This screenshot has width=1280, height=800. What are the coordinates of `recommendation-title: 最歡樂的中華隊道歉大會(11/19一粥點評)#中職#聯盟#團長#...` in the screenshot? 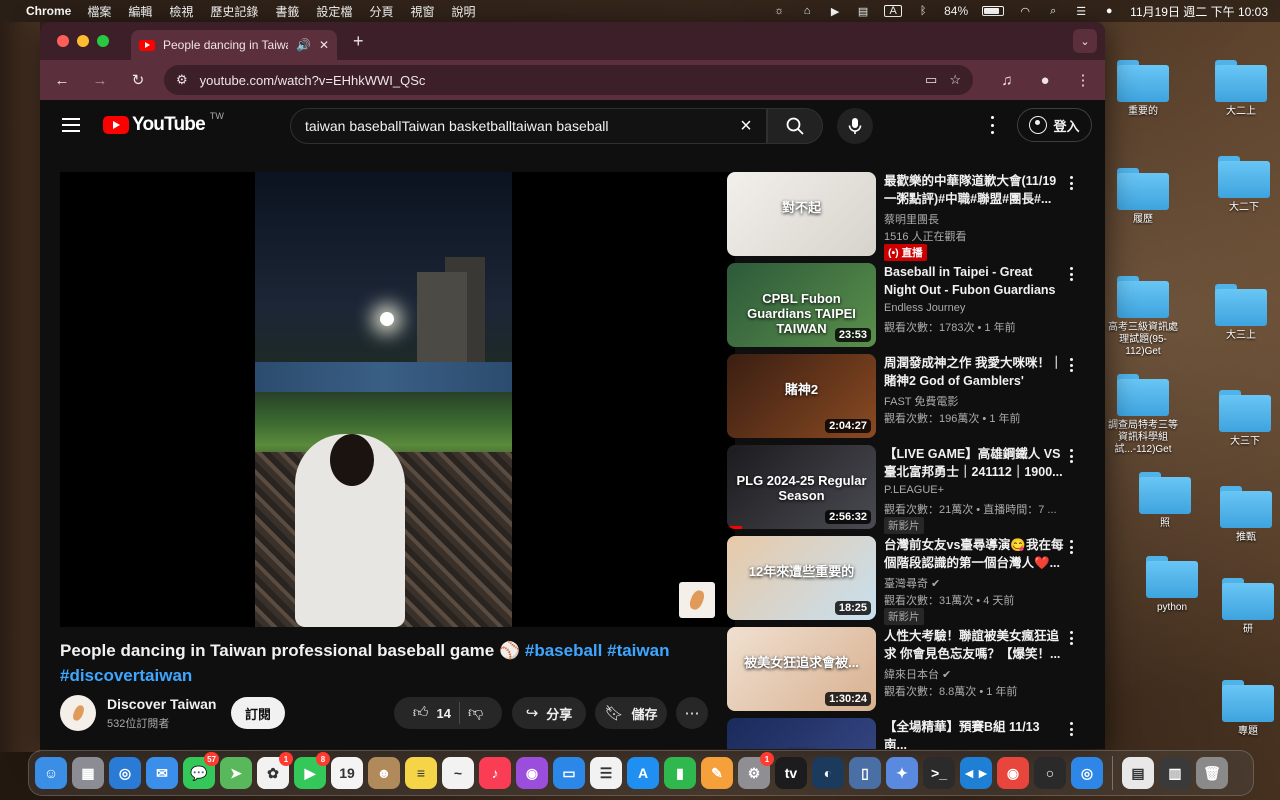 It's located at (974, 190).